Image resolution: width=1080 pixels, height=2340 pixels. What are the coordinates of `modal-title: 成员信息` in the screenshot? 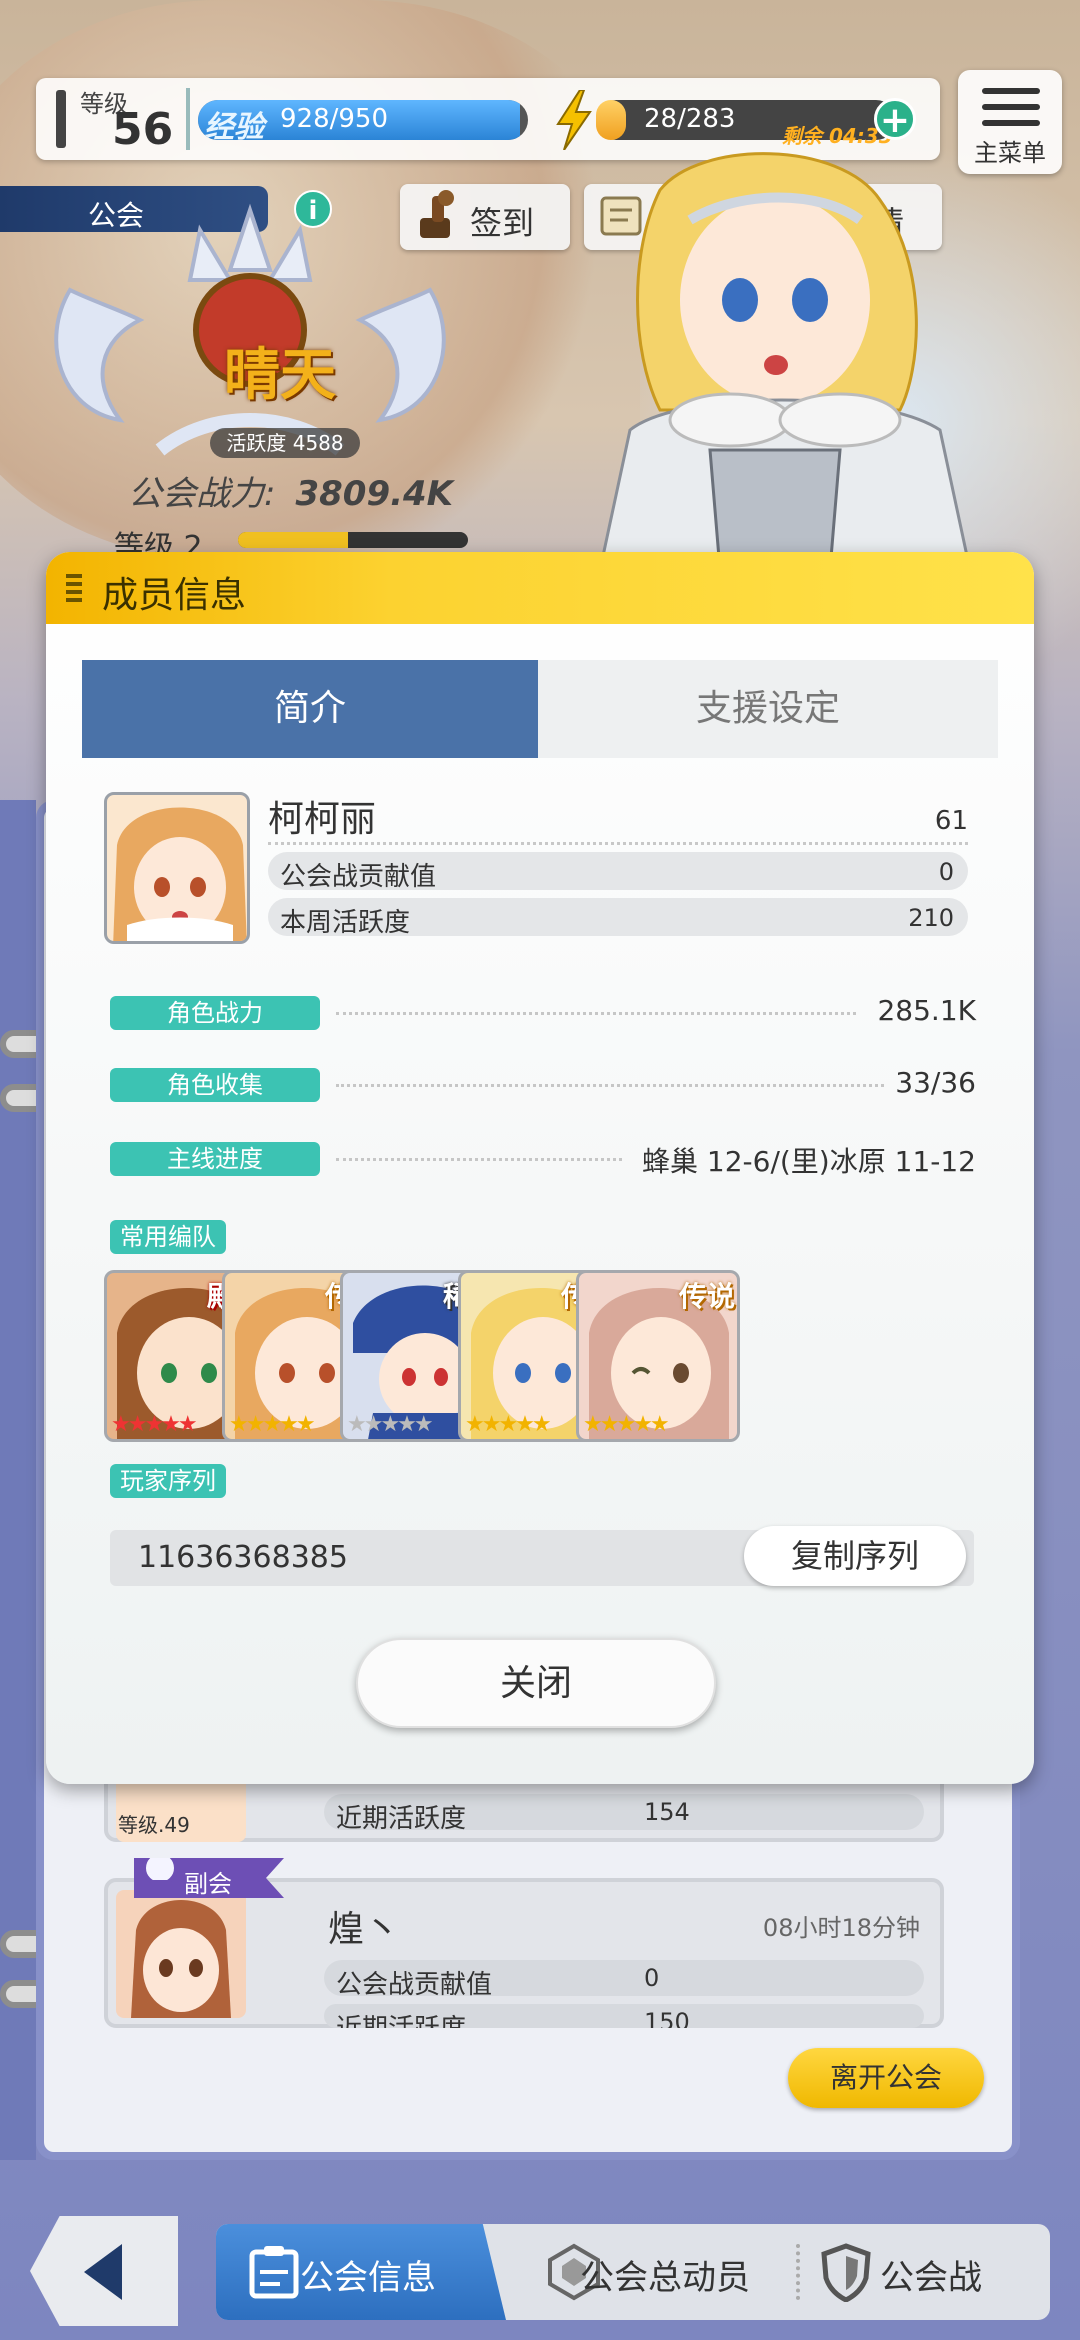 It's located at (174, 595).